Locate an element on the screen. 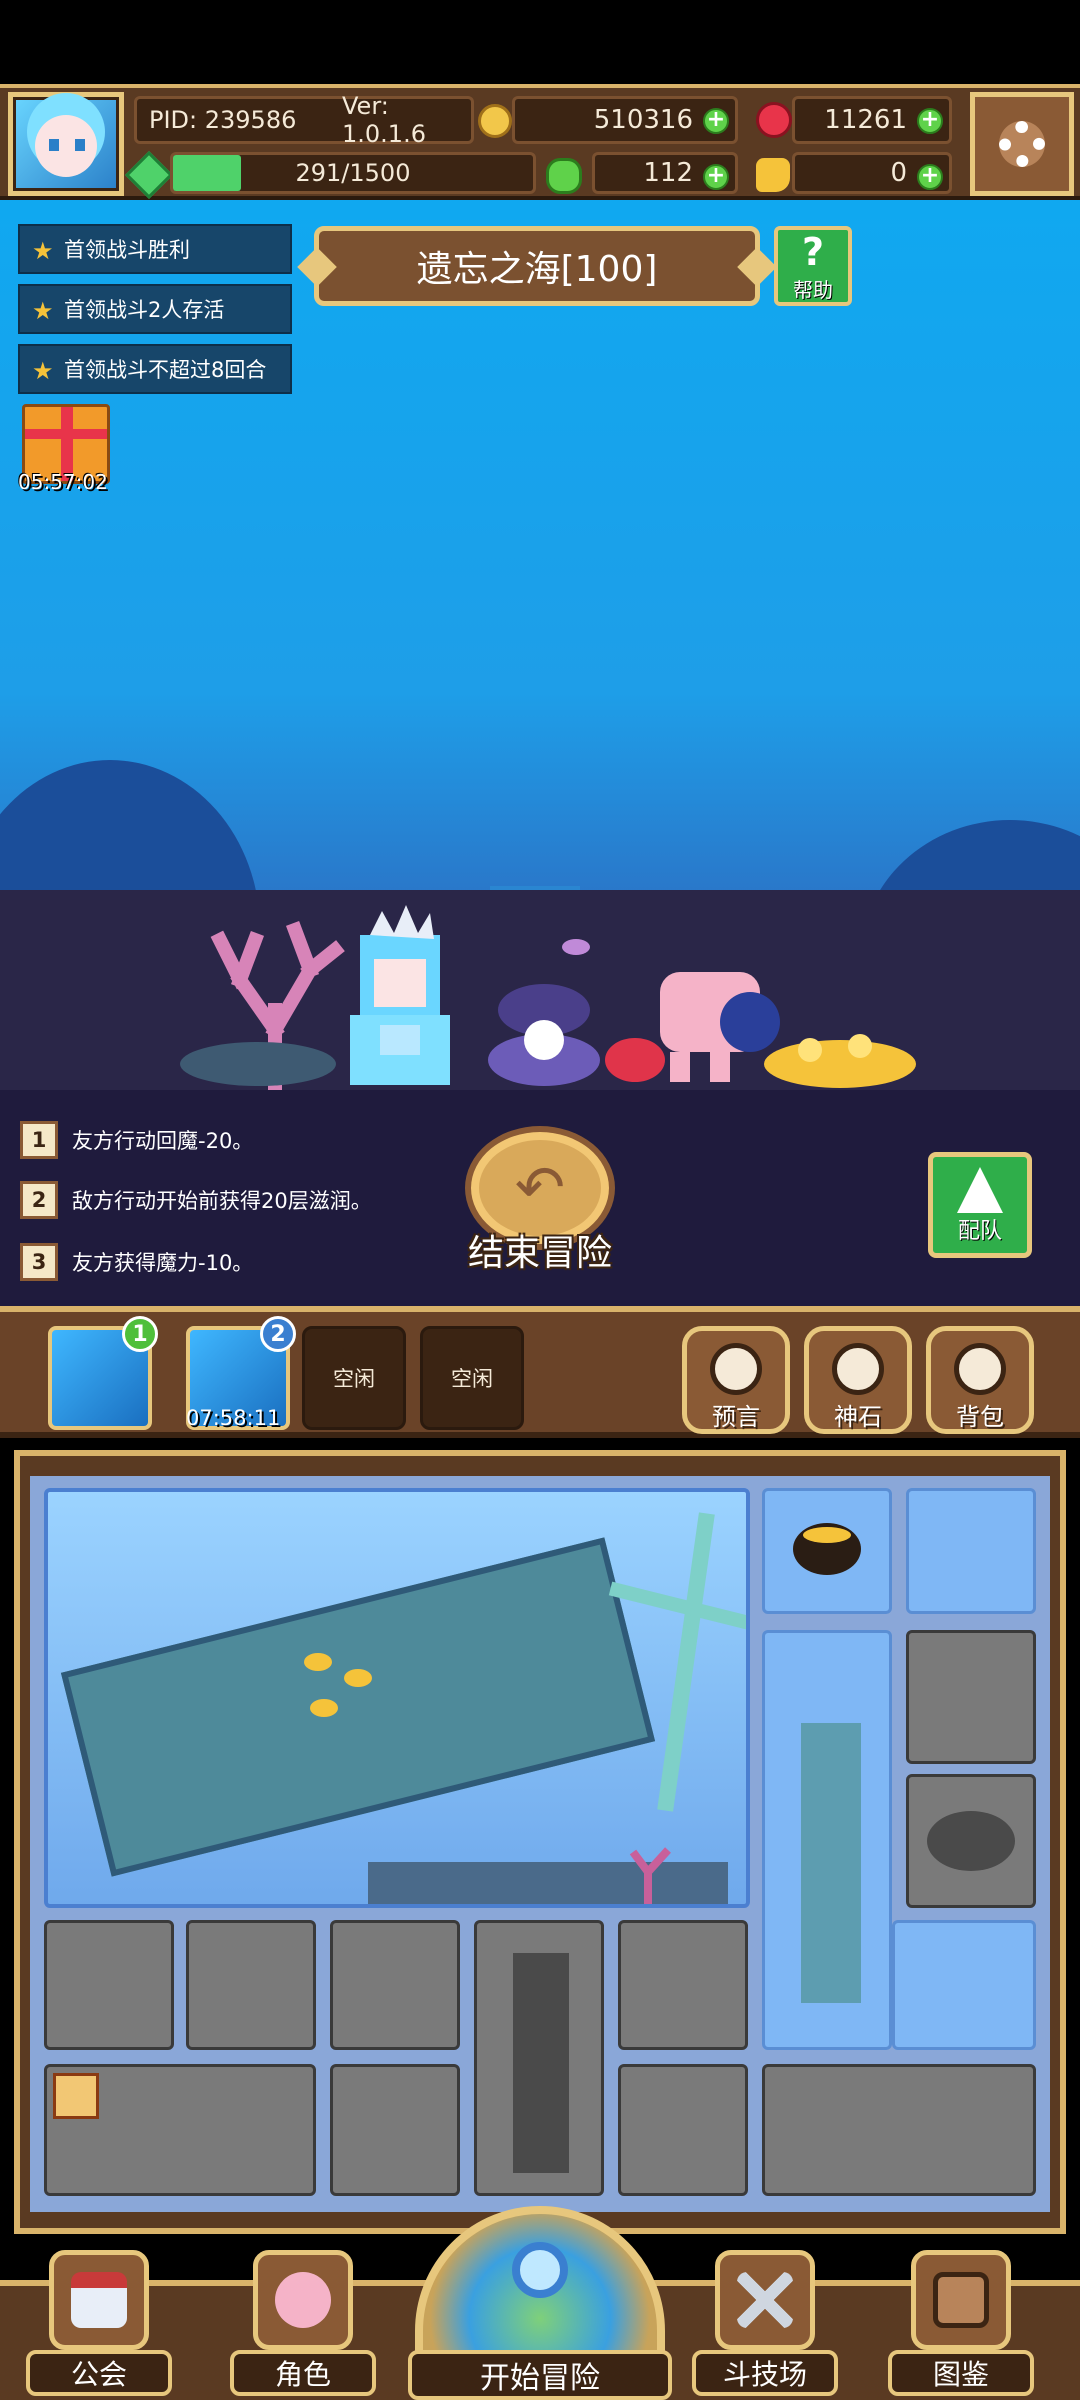 The height and width of the screenshot is (2400, 1080). gear-icon is located at coordinates (1022, 144).